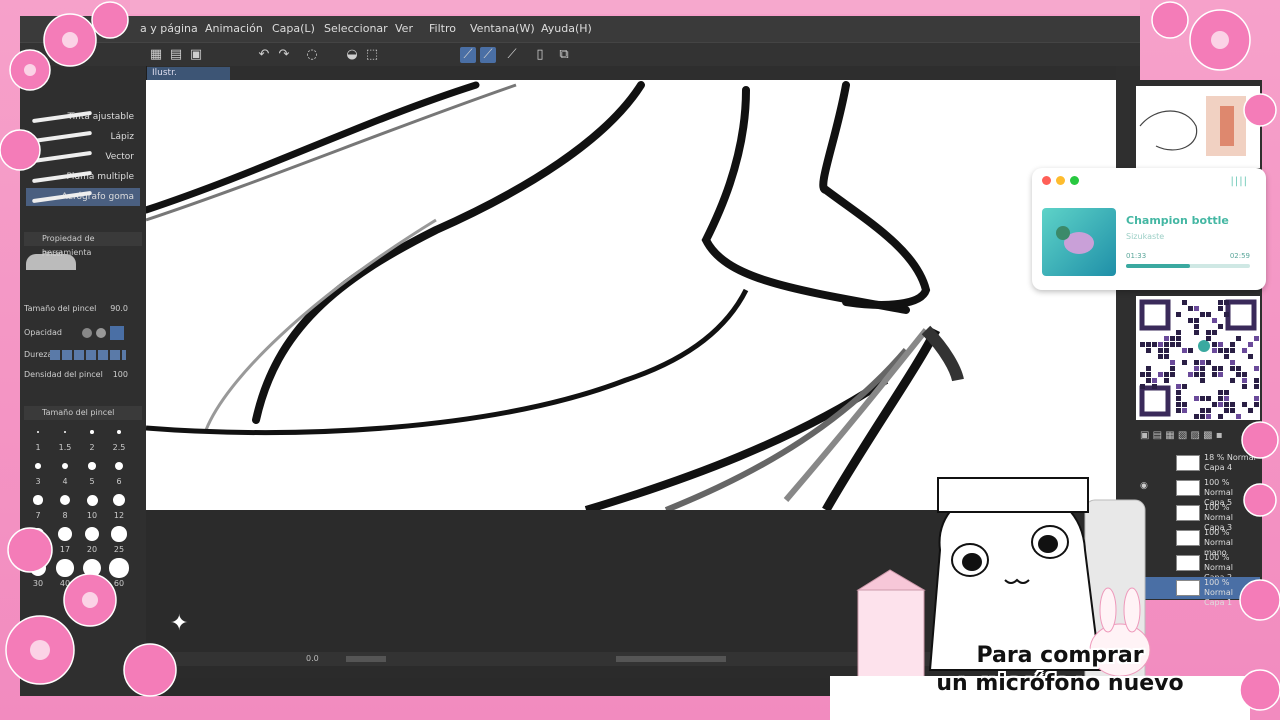 This screenshot has height=720, width=1280. Describe the element at coordinates (38, 515) in the screenshot. I see `brush-size-label: 7` at that location.